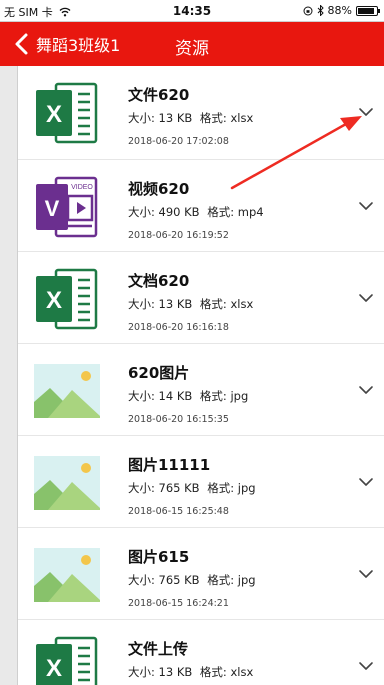 This screenshot has height=685, width=384. What do you see at coordinates (9, 375) in the screenshot?
I see `left-edge-panel` at bounding box center [9, 375].